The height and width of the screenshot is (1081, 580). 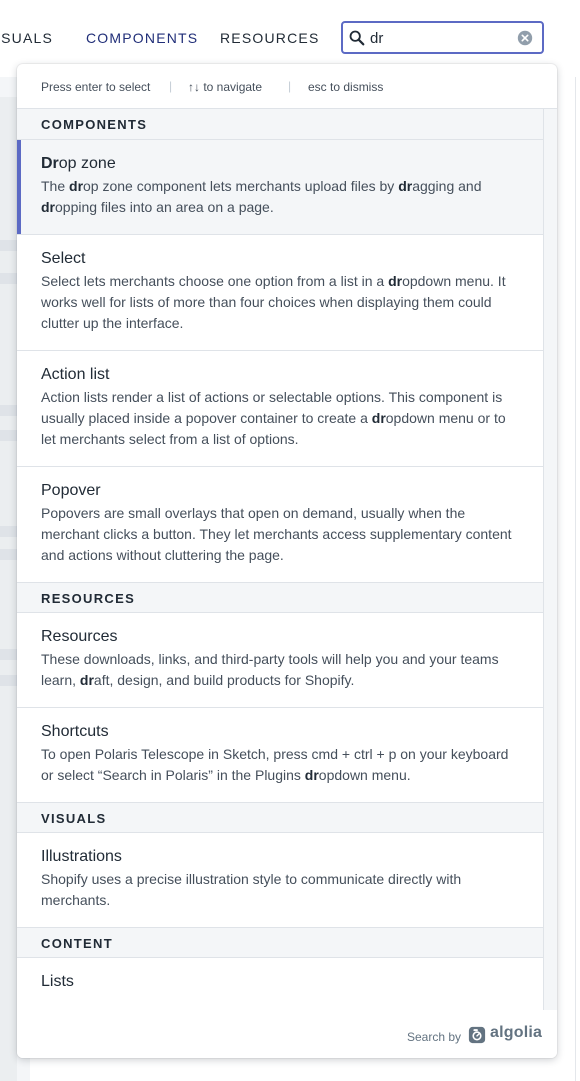 What do you see at coordinates (280, 597) in the screenshot?
I see `section-header-resources: RESOURCES` at bounding box center [280, 597].